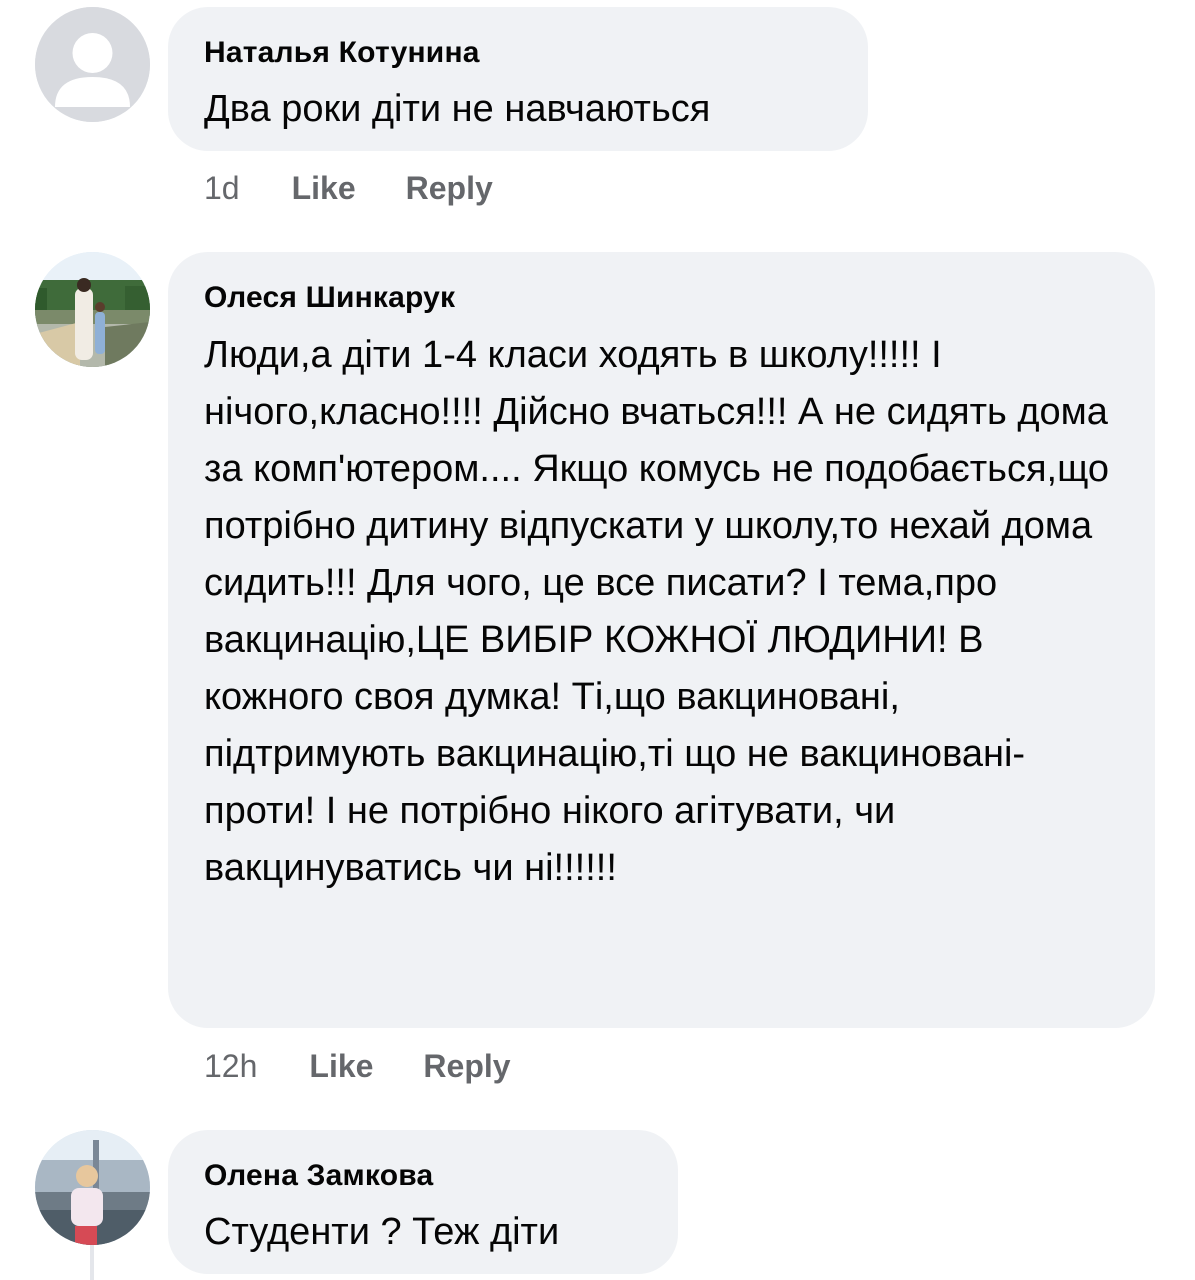 The width and height of the screenshot is (1195, 1280). Describe the element at coordinates (373, 188) in the screenshot. I see `comment-actions: 1d Like Reply` at that location.